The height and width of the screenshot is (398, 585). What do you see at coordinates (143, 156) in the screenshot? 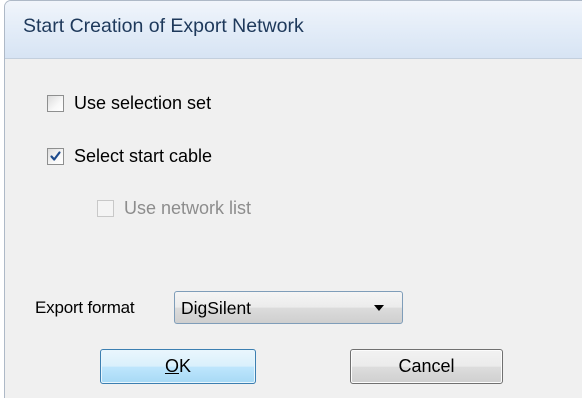
I see `select-start-cable-label: Select start cable` at bounding box center [143, 156].